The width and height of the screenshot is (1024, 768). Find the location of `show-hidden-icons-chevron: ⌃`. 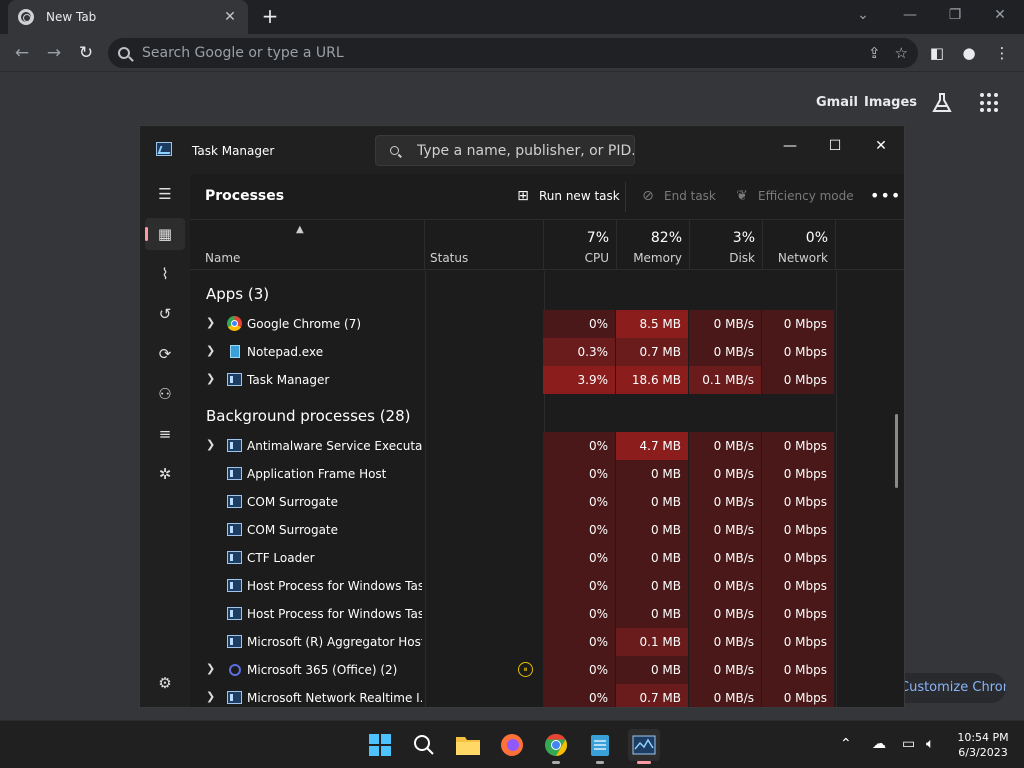

show-hidden-icons-chevron: ⌃ is located at coordinates (846, 744).